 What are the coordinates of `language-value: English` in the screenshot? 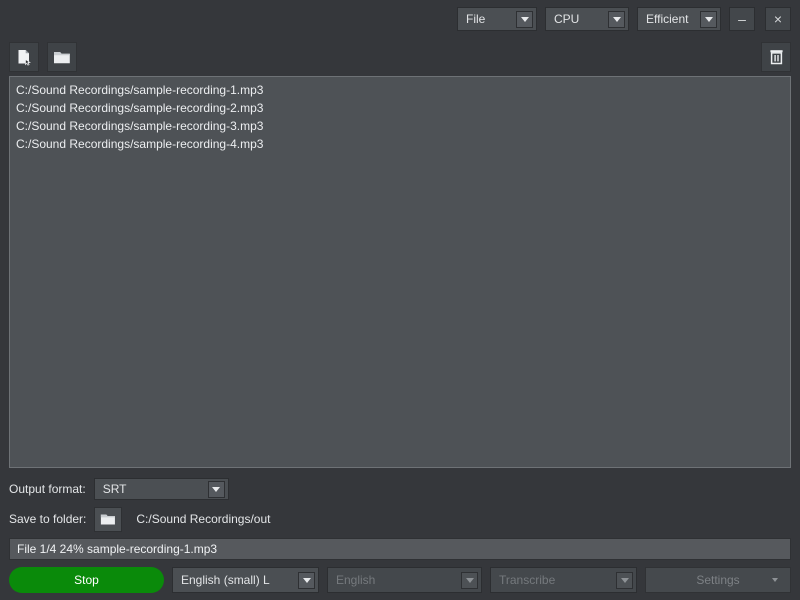 It's located at (356, 580).